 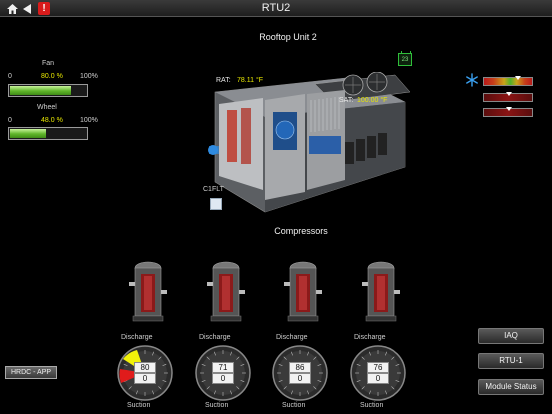 What do you see at coordinates (223, 80) in the screenshot?
I see `rat-label: RAT:` at bounding box center [223, 80].